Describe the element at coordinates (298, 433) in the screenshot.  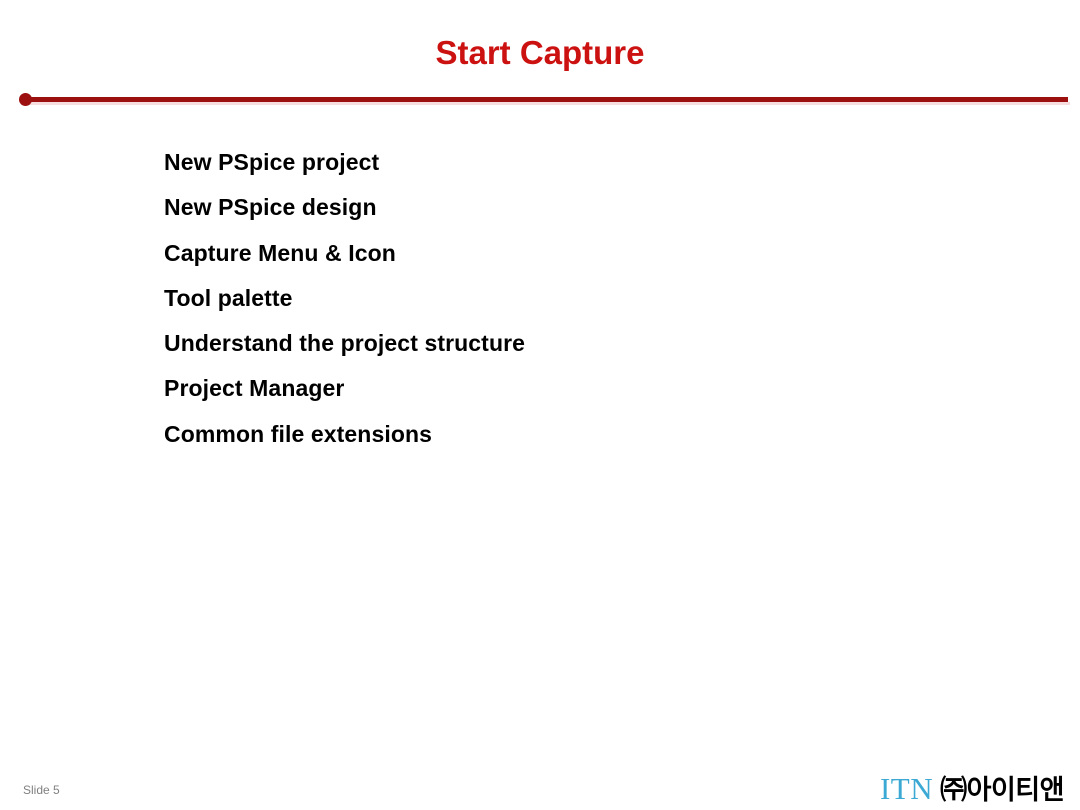
I see `list-item: Common file extensions` at that location.